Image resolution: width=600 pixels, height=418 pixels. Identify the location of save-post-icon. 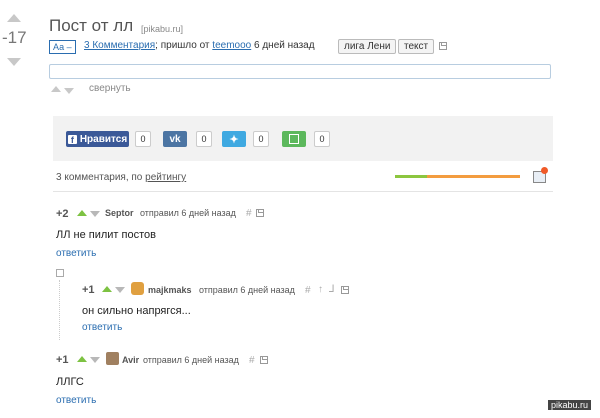
(443, 46).